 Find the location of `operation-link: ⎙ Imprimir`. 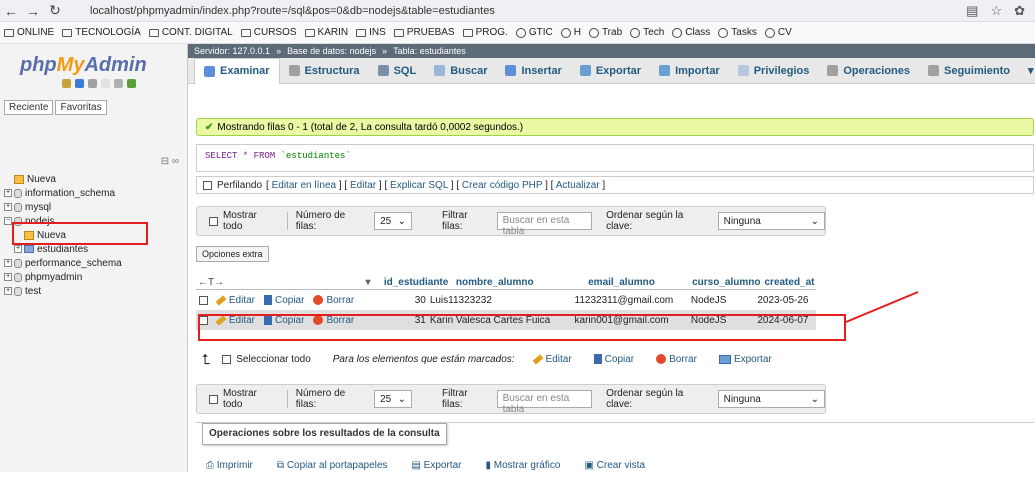

operation-link: ⎙ Imprimir is located at coordinates (229, 465).